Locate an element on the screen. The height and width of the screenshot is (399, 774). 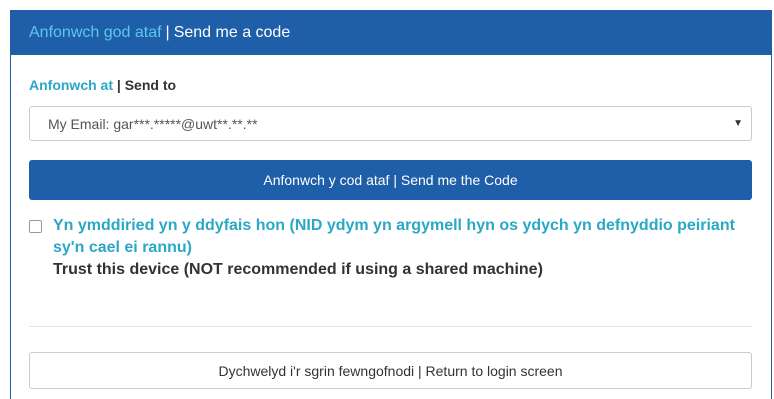
send-to-select: My Email: gar***.*****@uwt**.**.** ▼ is located at coordinates (390, 123).